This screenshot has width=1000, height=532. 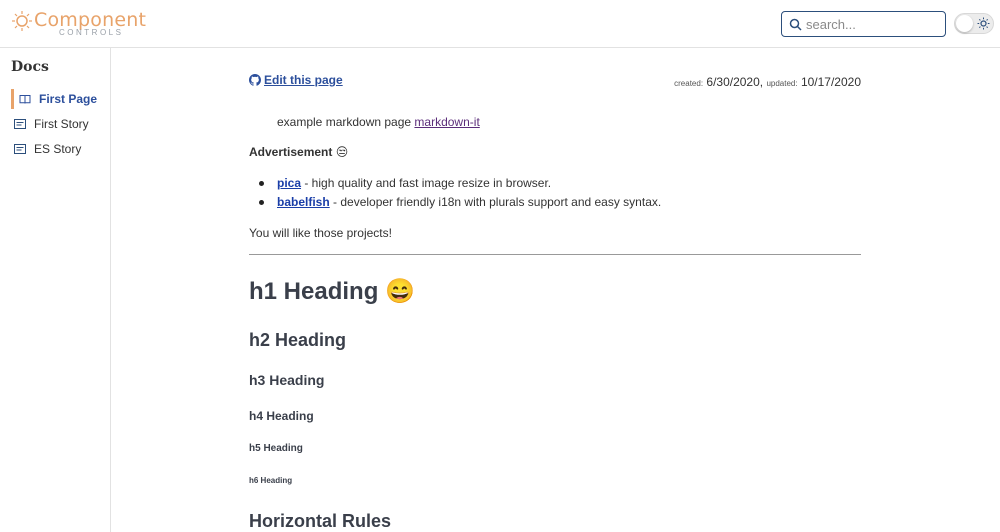 What do you see at coordinates (299, 152) in the screenshot?
I see `advertisement-heading: Advertisement 😒` at bounding box center [299, 152].